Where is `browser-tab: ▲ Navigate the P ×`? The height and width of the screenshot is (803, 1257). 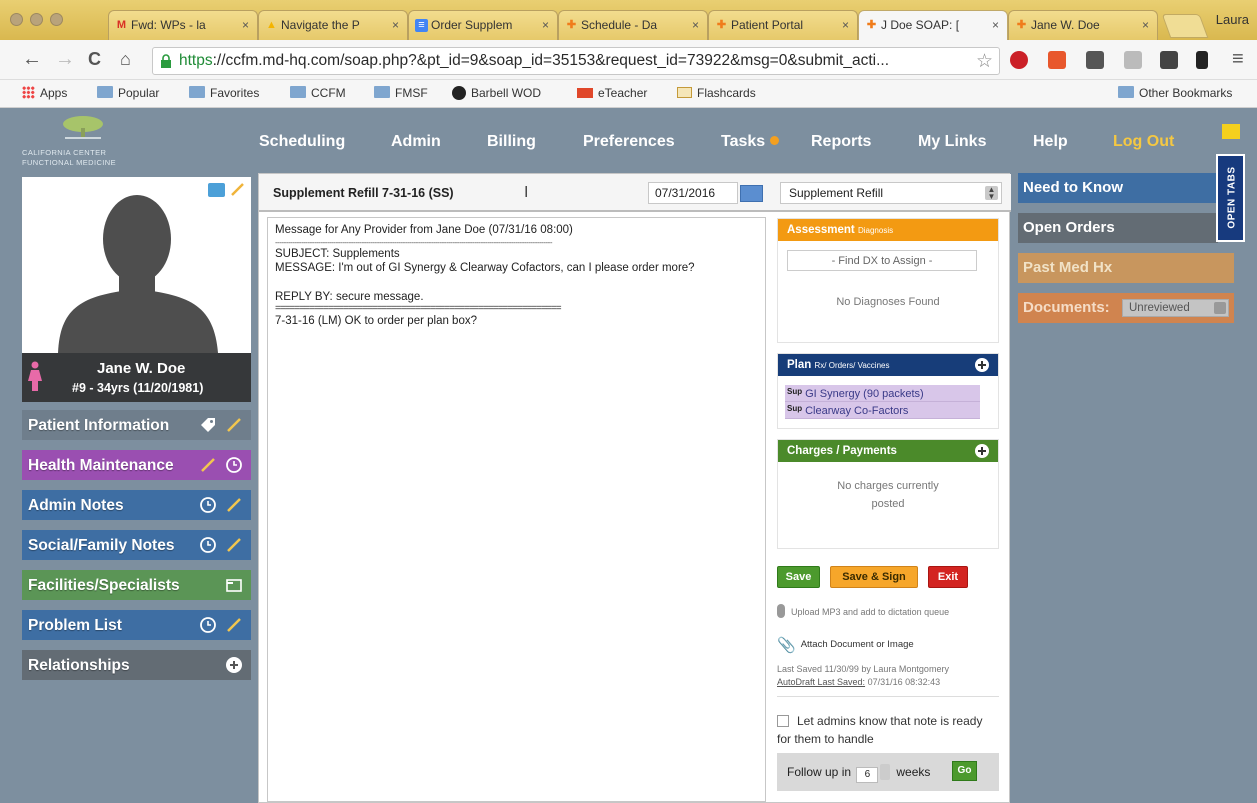 browser-tab: ▲ Navigate the P × is located at coordinates (333, 25).